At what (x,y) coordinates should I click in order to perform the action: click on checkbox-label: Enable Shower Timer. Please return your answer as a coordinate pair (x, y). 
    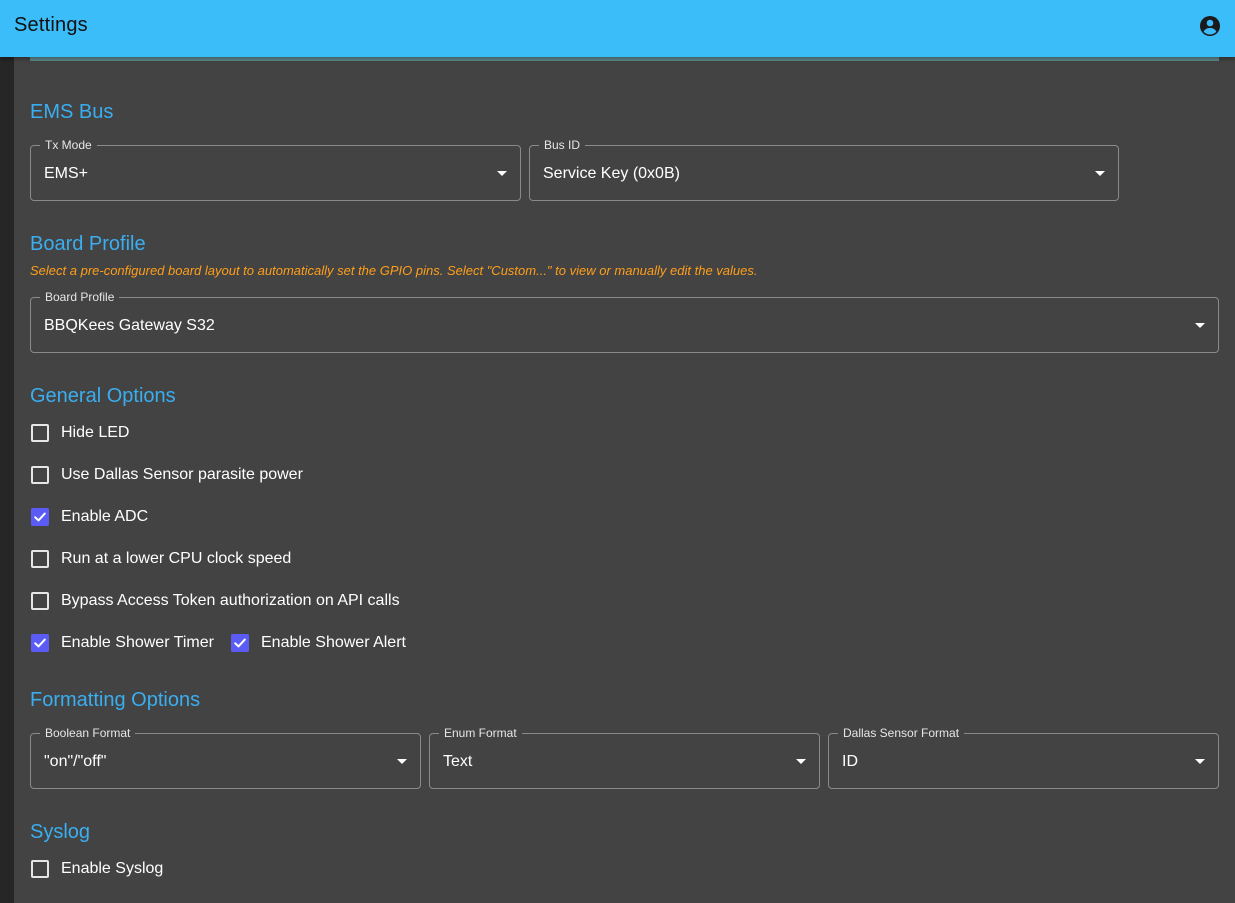
    Looking at the image, I should click on (137, 642).